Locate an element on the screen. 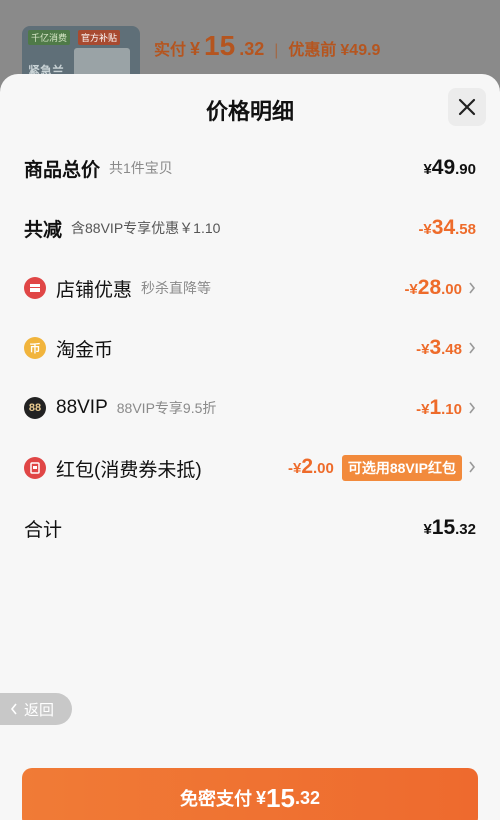 This screenshot has width=500, height=820. row-reduce: 共减 含88VIP专享优惠￥1.10 -¥ 34 .58 is located at coordinates (250, 228).